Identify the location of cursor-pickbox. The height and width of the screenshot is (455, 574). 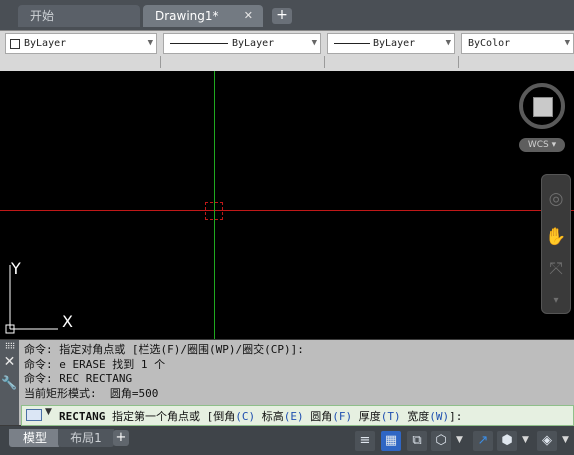
(214, 211).